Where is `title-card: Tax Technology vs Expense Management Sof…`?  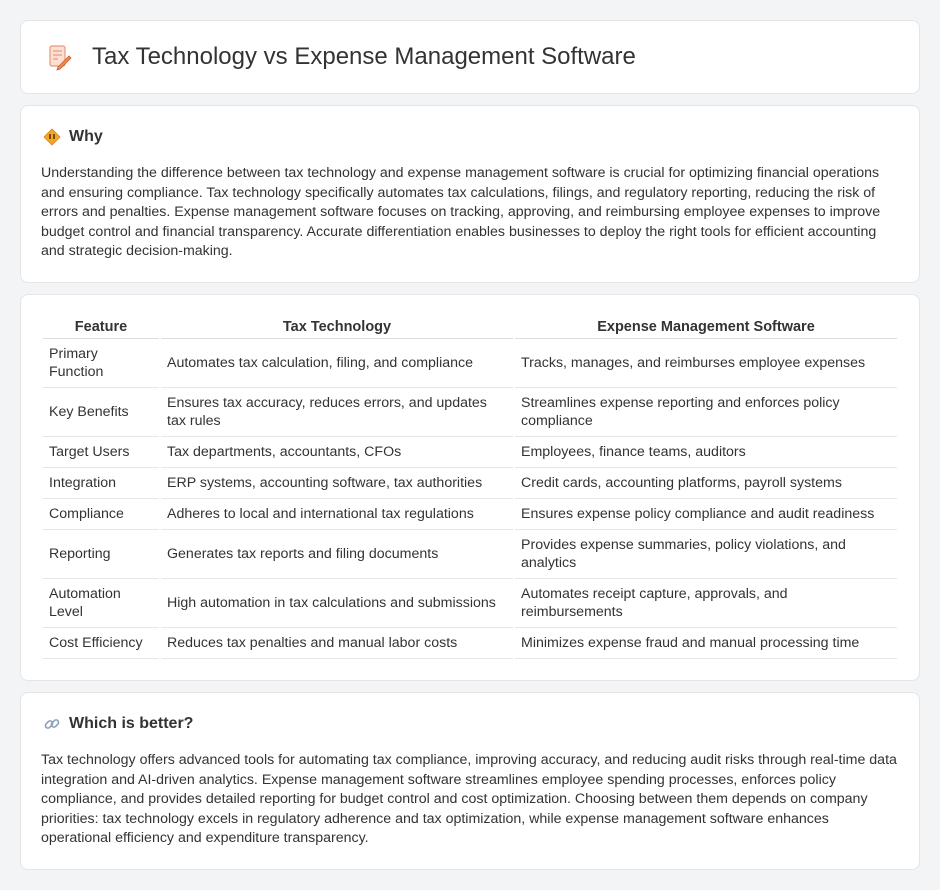 title-card: Tax Technology vs Expense Management Sof… is located at coordinates (470, 57).